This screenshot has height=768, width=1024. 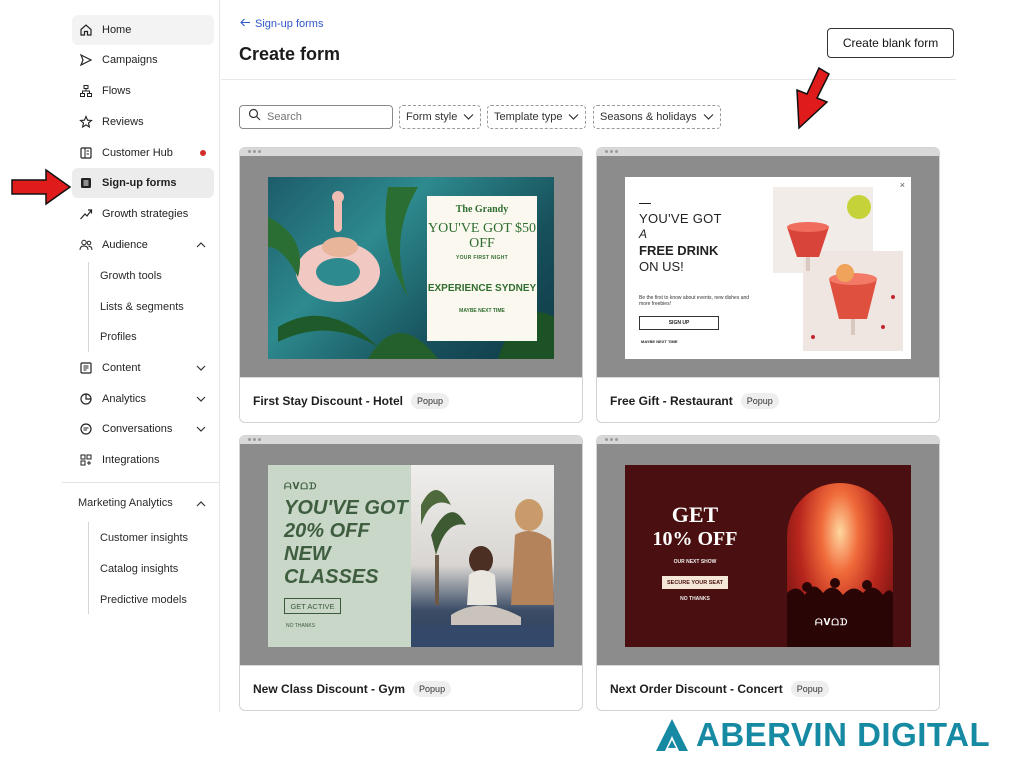 I want to click on sidebar-item-flows: Flows, so click(x=143, y=91).